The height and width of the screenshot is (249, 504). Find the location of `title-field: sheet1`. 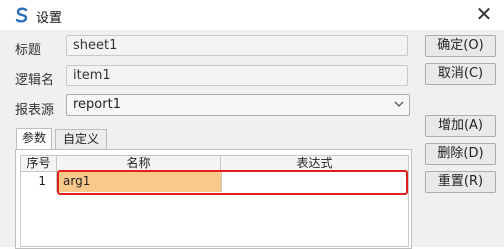

title-field: sheet1 is located at coordinates (237, 45).